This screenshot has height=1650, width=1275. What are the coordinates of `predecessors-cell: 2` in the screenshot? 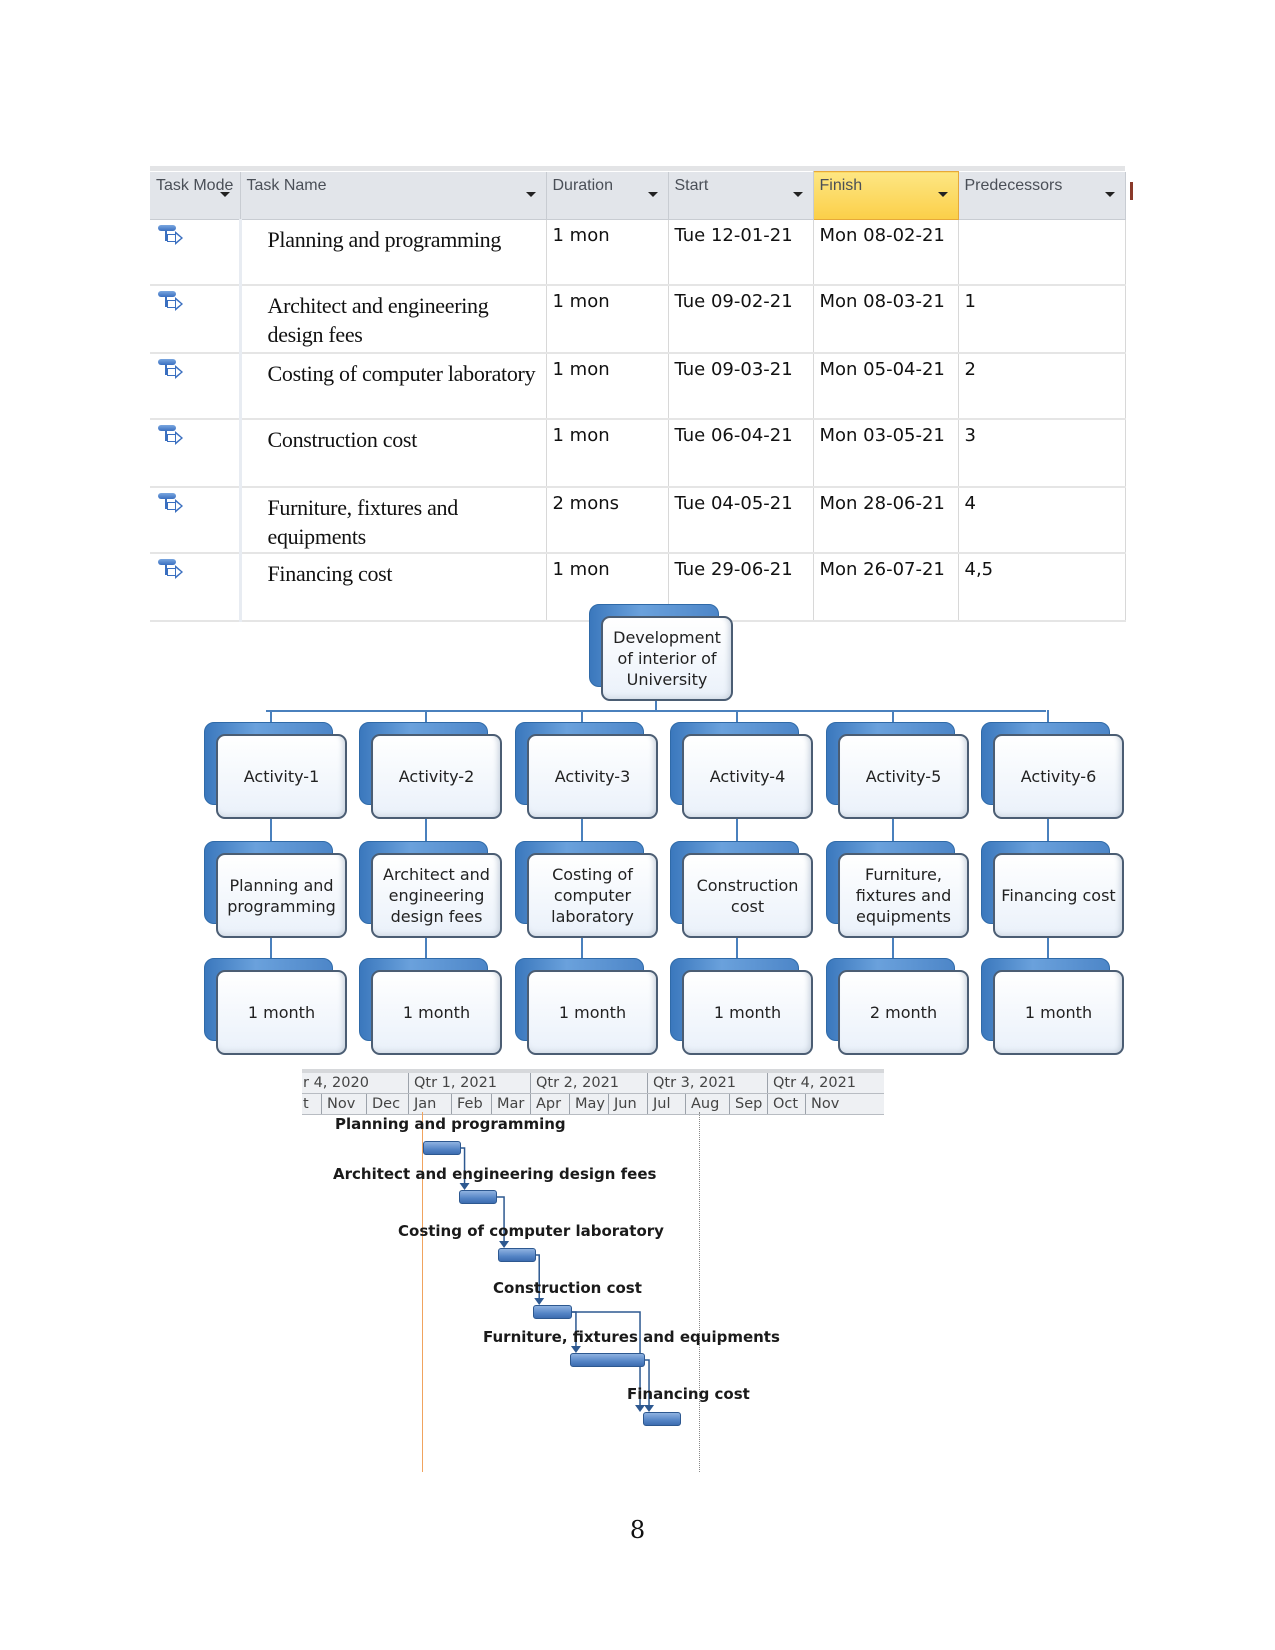 It's located at (1042, 386).